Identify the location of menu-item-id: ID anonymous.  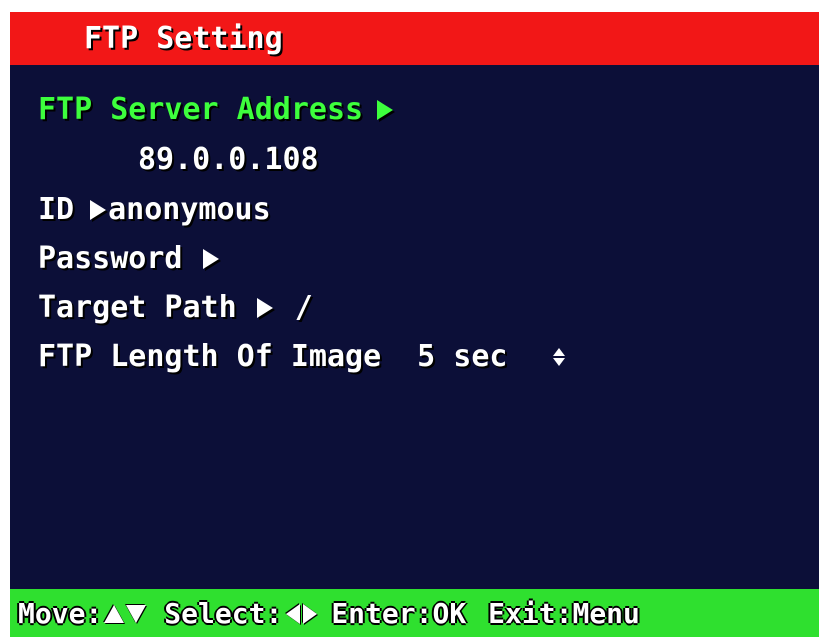
(154, 210).